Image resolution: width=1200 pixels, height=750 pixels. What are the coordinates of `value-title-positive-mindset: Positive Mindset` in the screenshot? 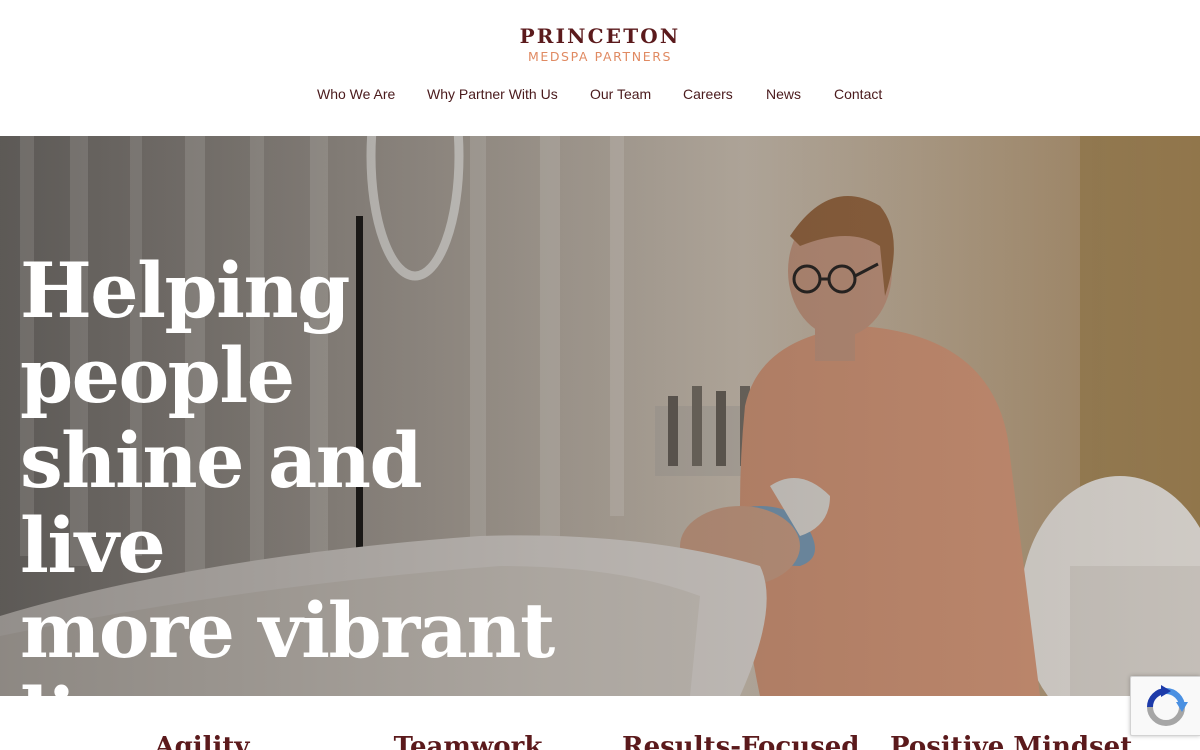 It's located at (1011, 741).